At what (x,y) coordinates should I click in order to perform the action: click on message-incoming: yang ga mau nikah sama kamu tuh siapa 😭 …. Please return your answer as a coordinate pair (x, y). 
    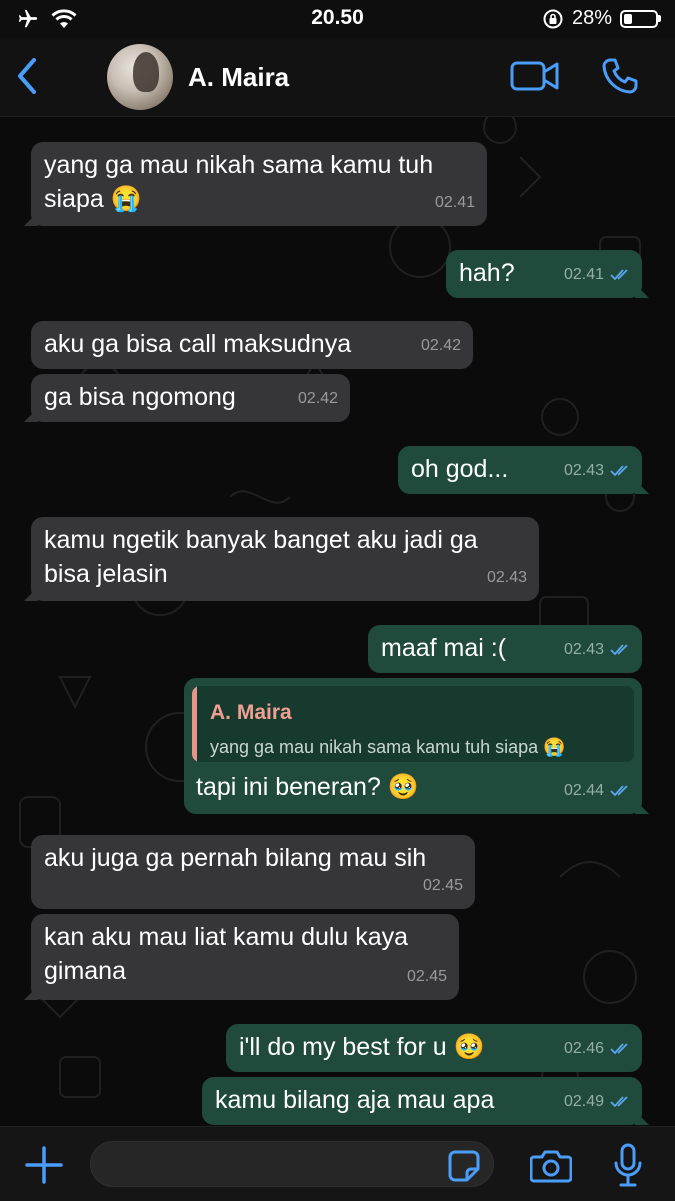
    Looking at the image, I should click on (259, 184).